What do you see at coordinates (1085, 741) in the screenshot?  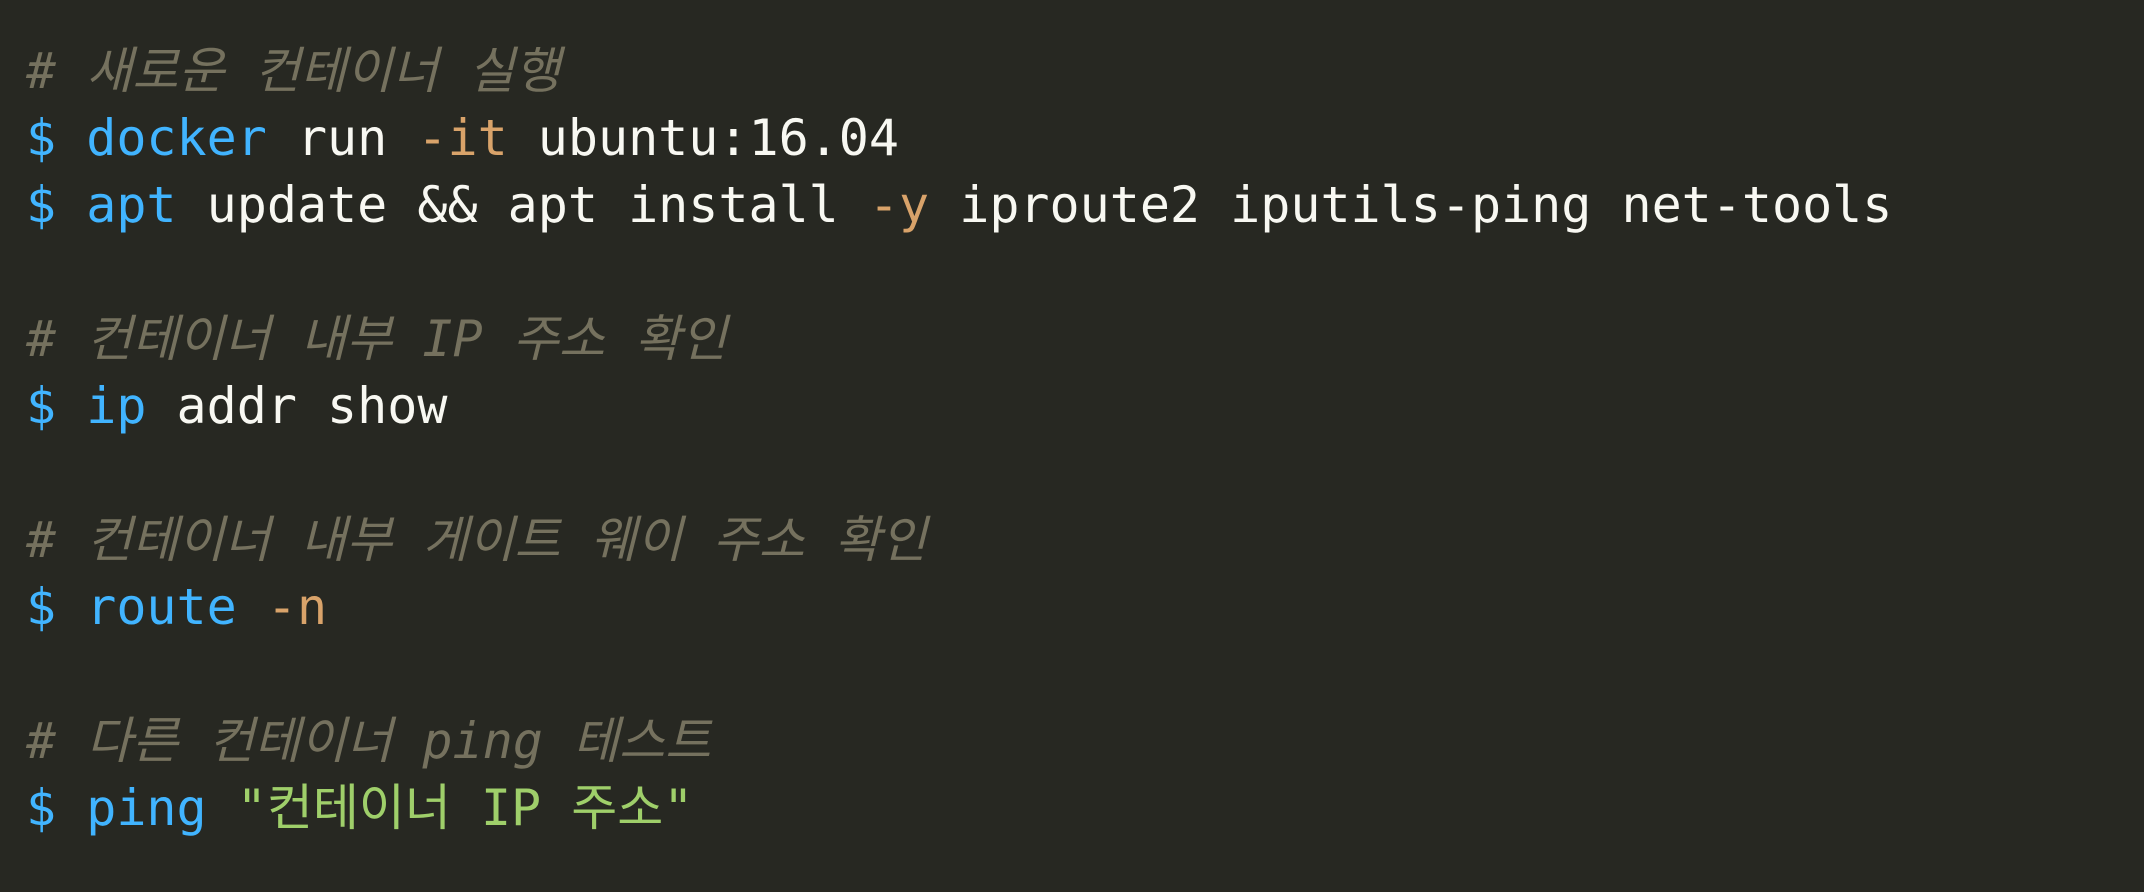 I see `comment-line: # 다른 컨테이너 ping 테스트` at bounding box center [1085, 741].